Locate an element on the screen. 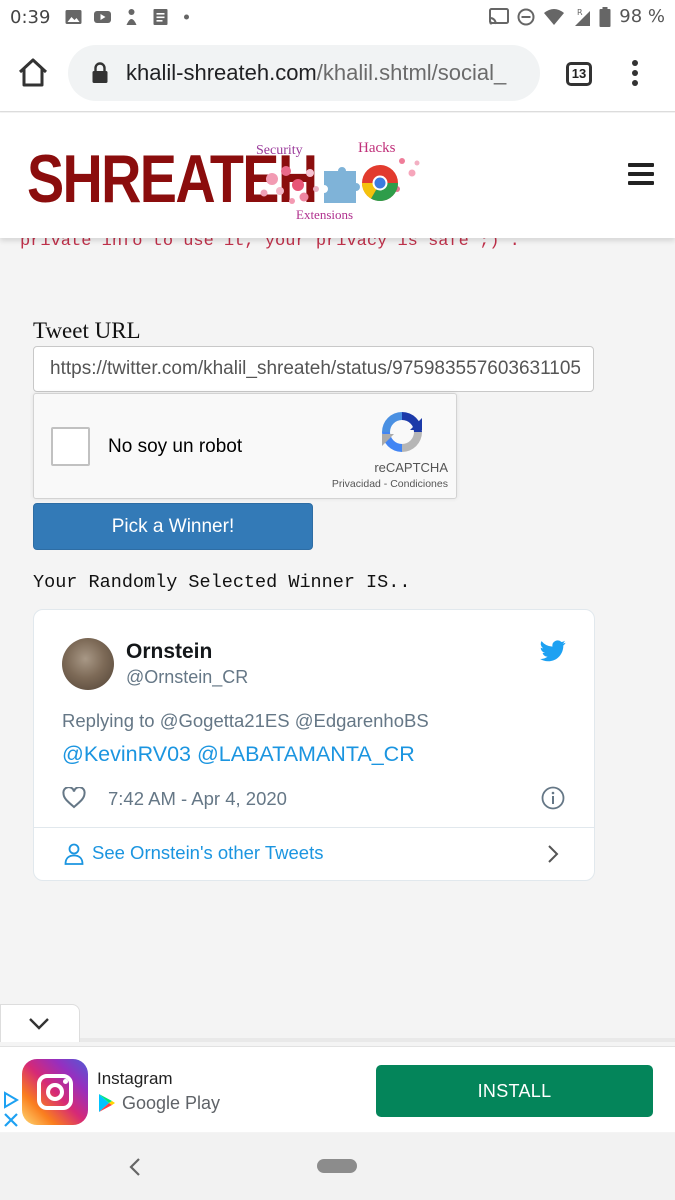 Image resolution: width=675 pixels, height=1200 pixels. info-icon is located at coordinates (553, 798).